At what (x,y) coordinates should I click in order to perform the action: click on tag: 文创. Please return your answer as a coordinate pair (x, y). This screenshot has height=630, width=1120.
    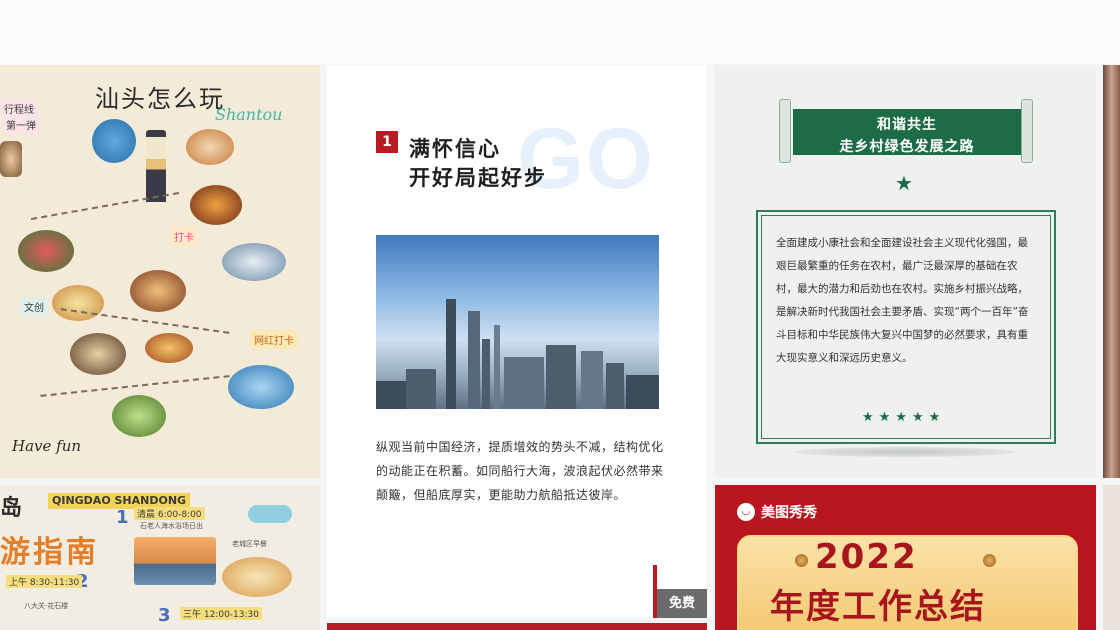
    Looking at the image, I should click on (34, 306).